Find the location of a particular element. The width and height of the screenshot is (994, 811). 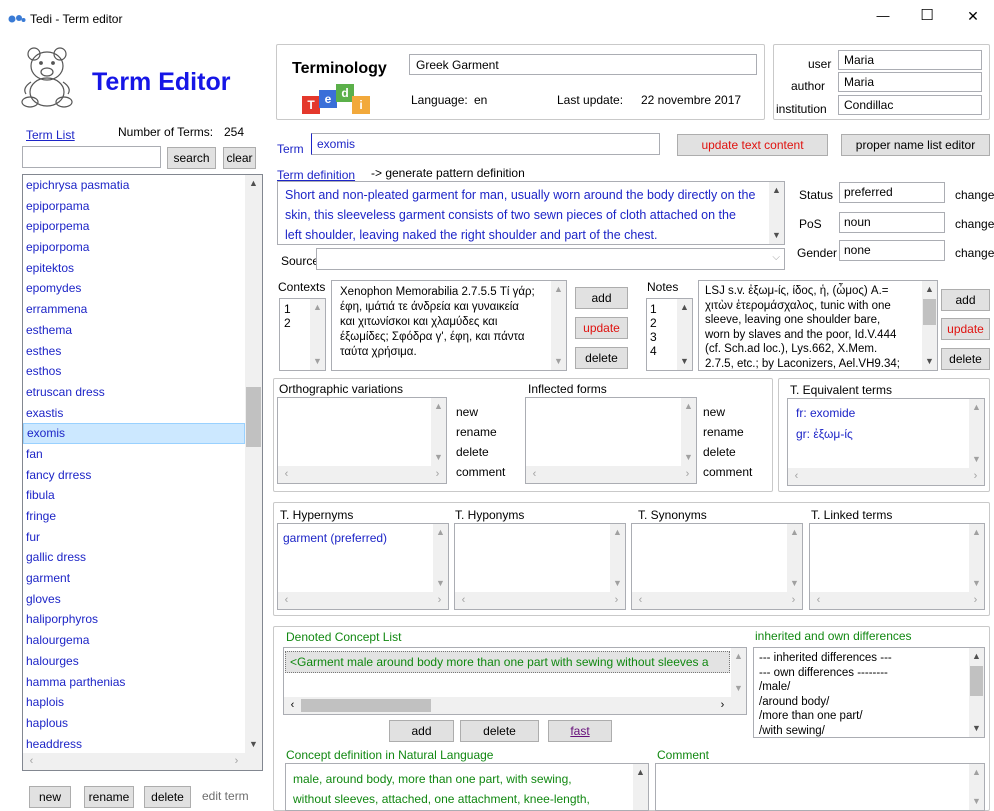

close-icon: ✕ is located at coordinates (973, 16).